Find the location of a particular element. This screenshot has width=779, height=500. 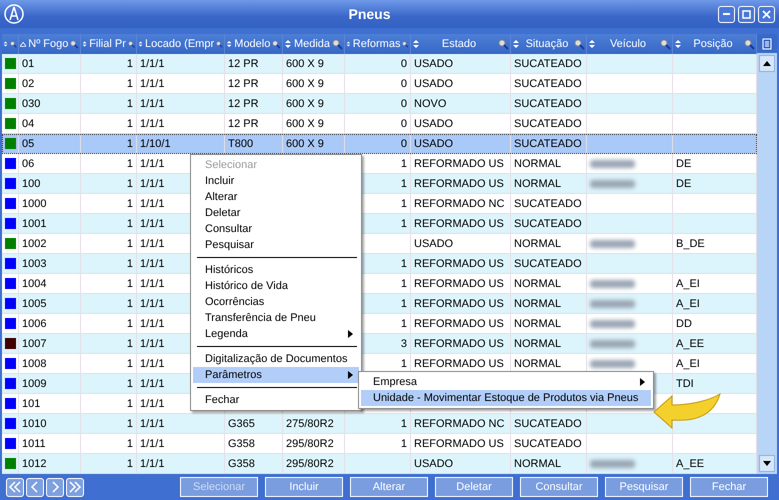

column-header: Locado (Empr is located at coordinates (179, 44).